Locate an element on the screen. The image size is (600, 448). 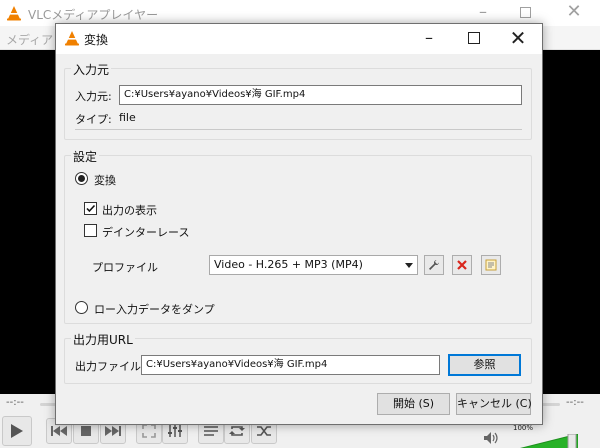
play-icon is located at coordinates (17, 431).